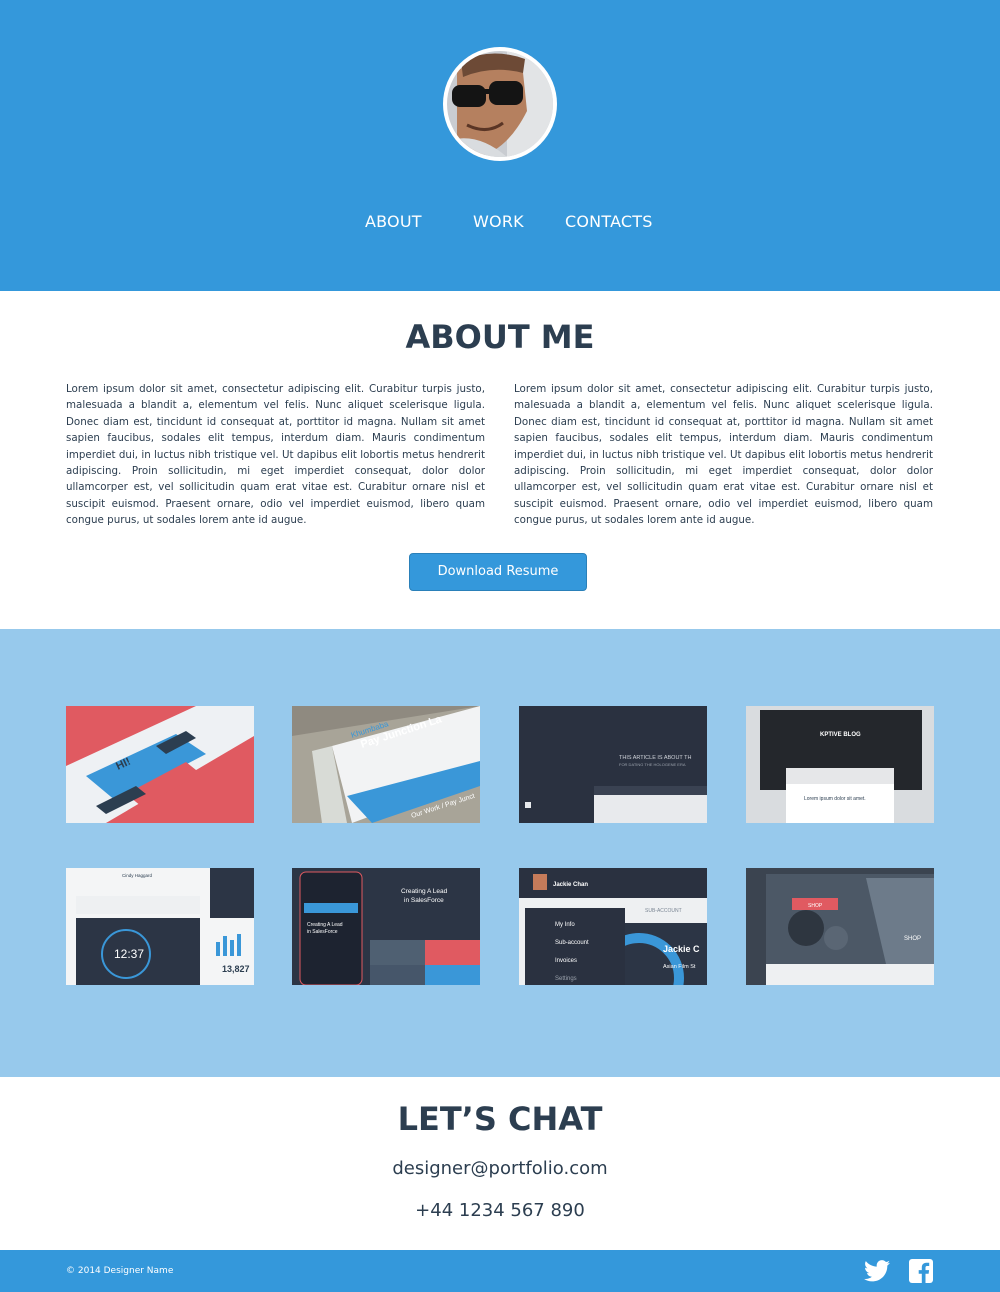 The image size is (1000, 1292). Describe the element at coordinates (652, 764) in the screenshot. I see `thumb-label: FOR DATING THE HOLOGENE ERA` at that location.